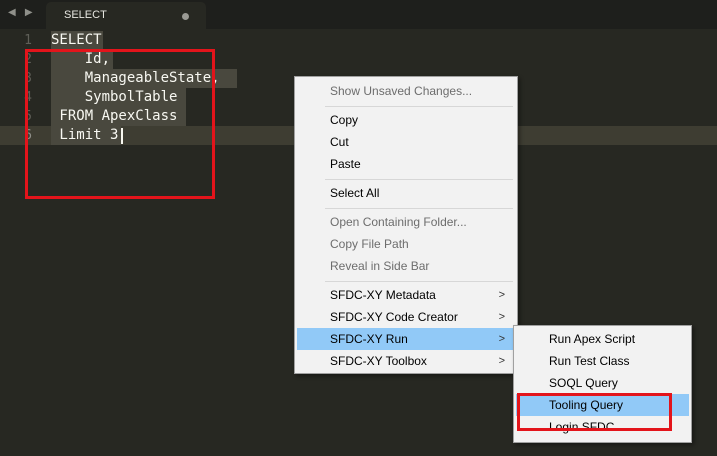 The width and height of the screenshot is (717, 456). I want to click on submenu-item-soql-query: SOQL Query, so click(602, 383).